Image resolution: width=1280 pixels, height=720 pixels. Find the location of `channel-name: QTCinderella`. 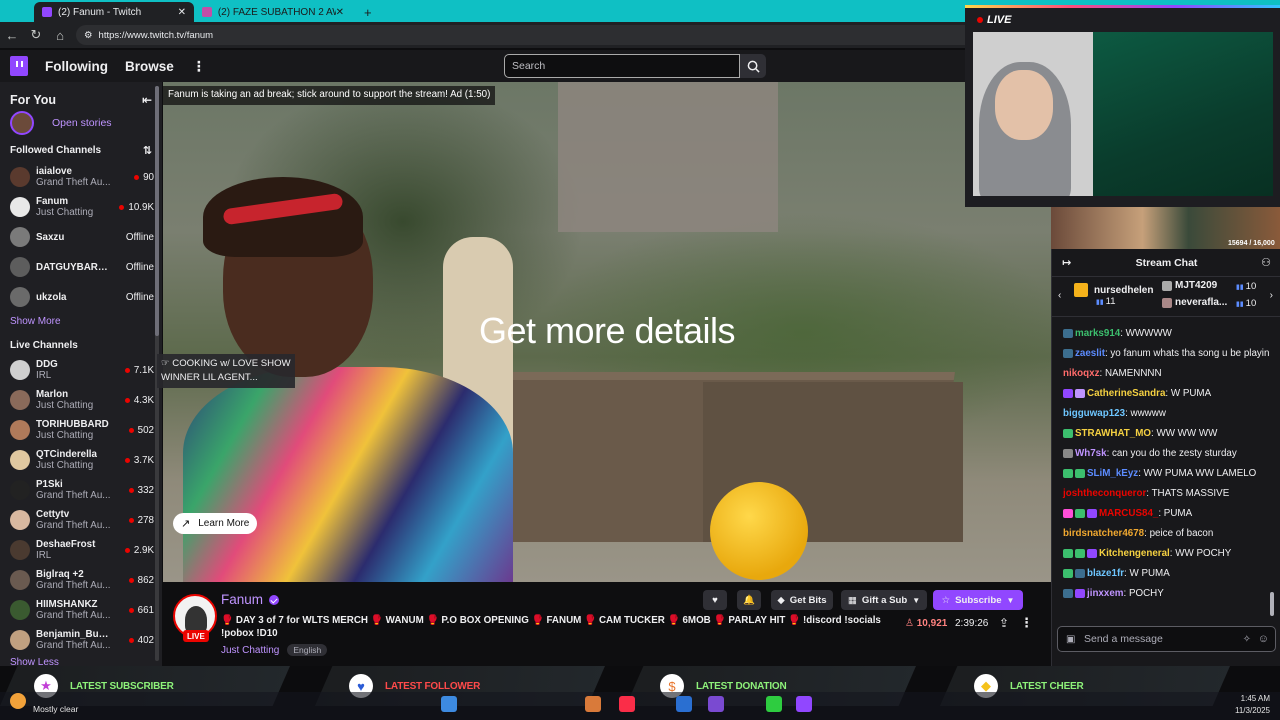

channel-name: QTCinderella is located at coordinates (66, 454).